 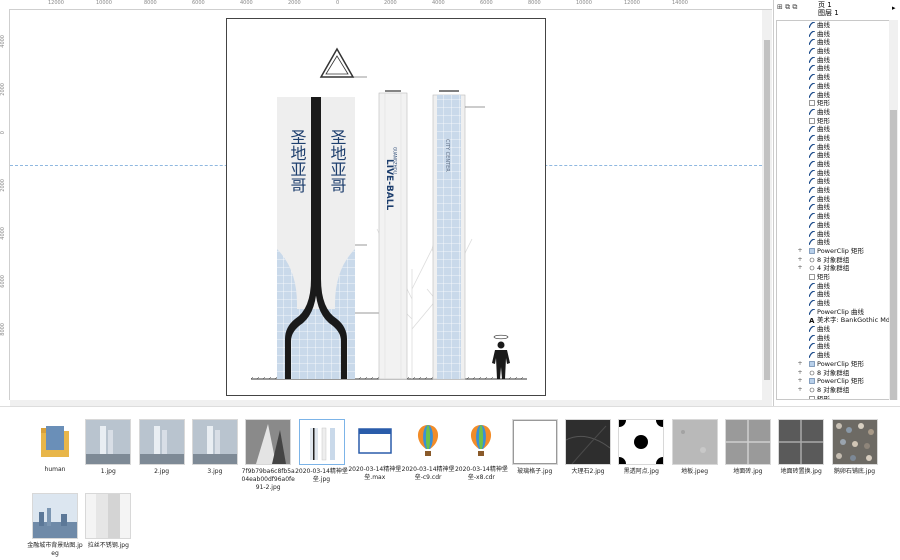 What do you see at coordinates (833, 268) in the screenshot?
I see `object-list-item: +4 对象群组` at bounding box center [833, 268].